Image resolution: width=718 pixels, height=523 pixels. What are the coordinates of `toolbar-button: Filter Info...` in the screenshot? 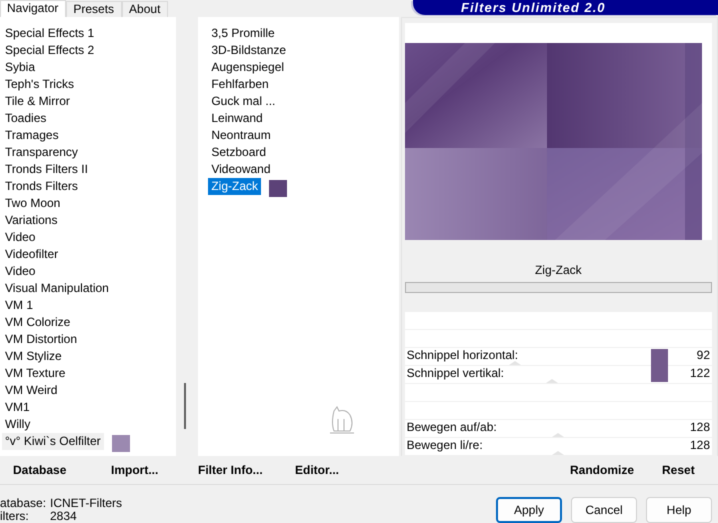 It's located at (246, 470).